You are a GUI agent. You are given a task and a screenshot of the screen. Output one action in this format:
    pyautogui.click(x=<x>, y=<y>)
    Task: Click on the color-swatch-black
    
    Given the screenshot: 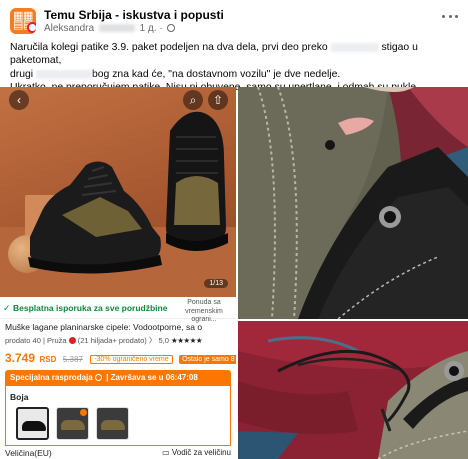 What is the action you would take?
    pyautogui.click(x=112, y=423)
    